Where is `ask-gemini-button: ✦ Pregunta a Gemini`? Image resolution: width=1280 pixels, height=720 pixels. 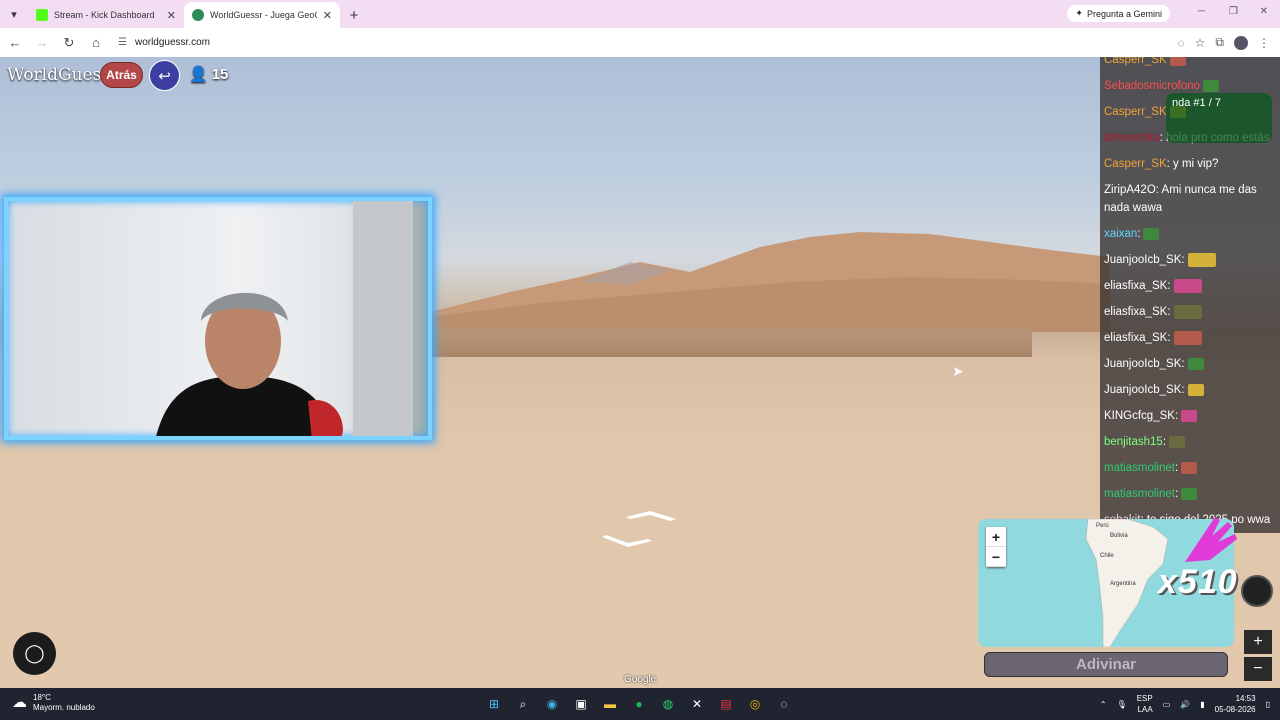
ask-gemini-button: ✦ Pregunta a Gemini is located at coordinates (1118, 13).